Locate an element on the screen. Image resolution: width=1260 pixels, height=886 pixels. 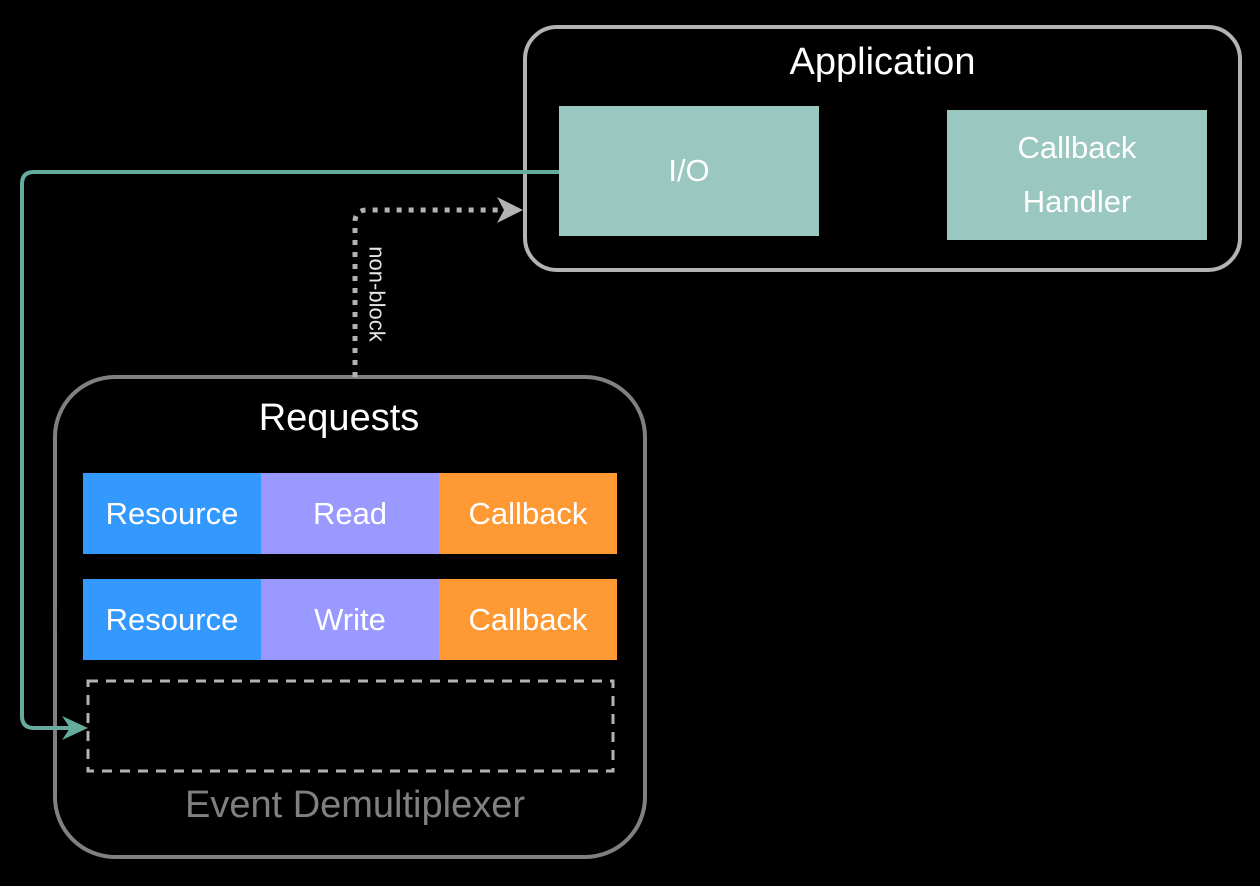
request-1-operation: Read is located at coordinates (350, 513).